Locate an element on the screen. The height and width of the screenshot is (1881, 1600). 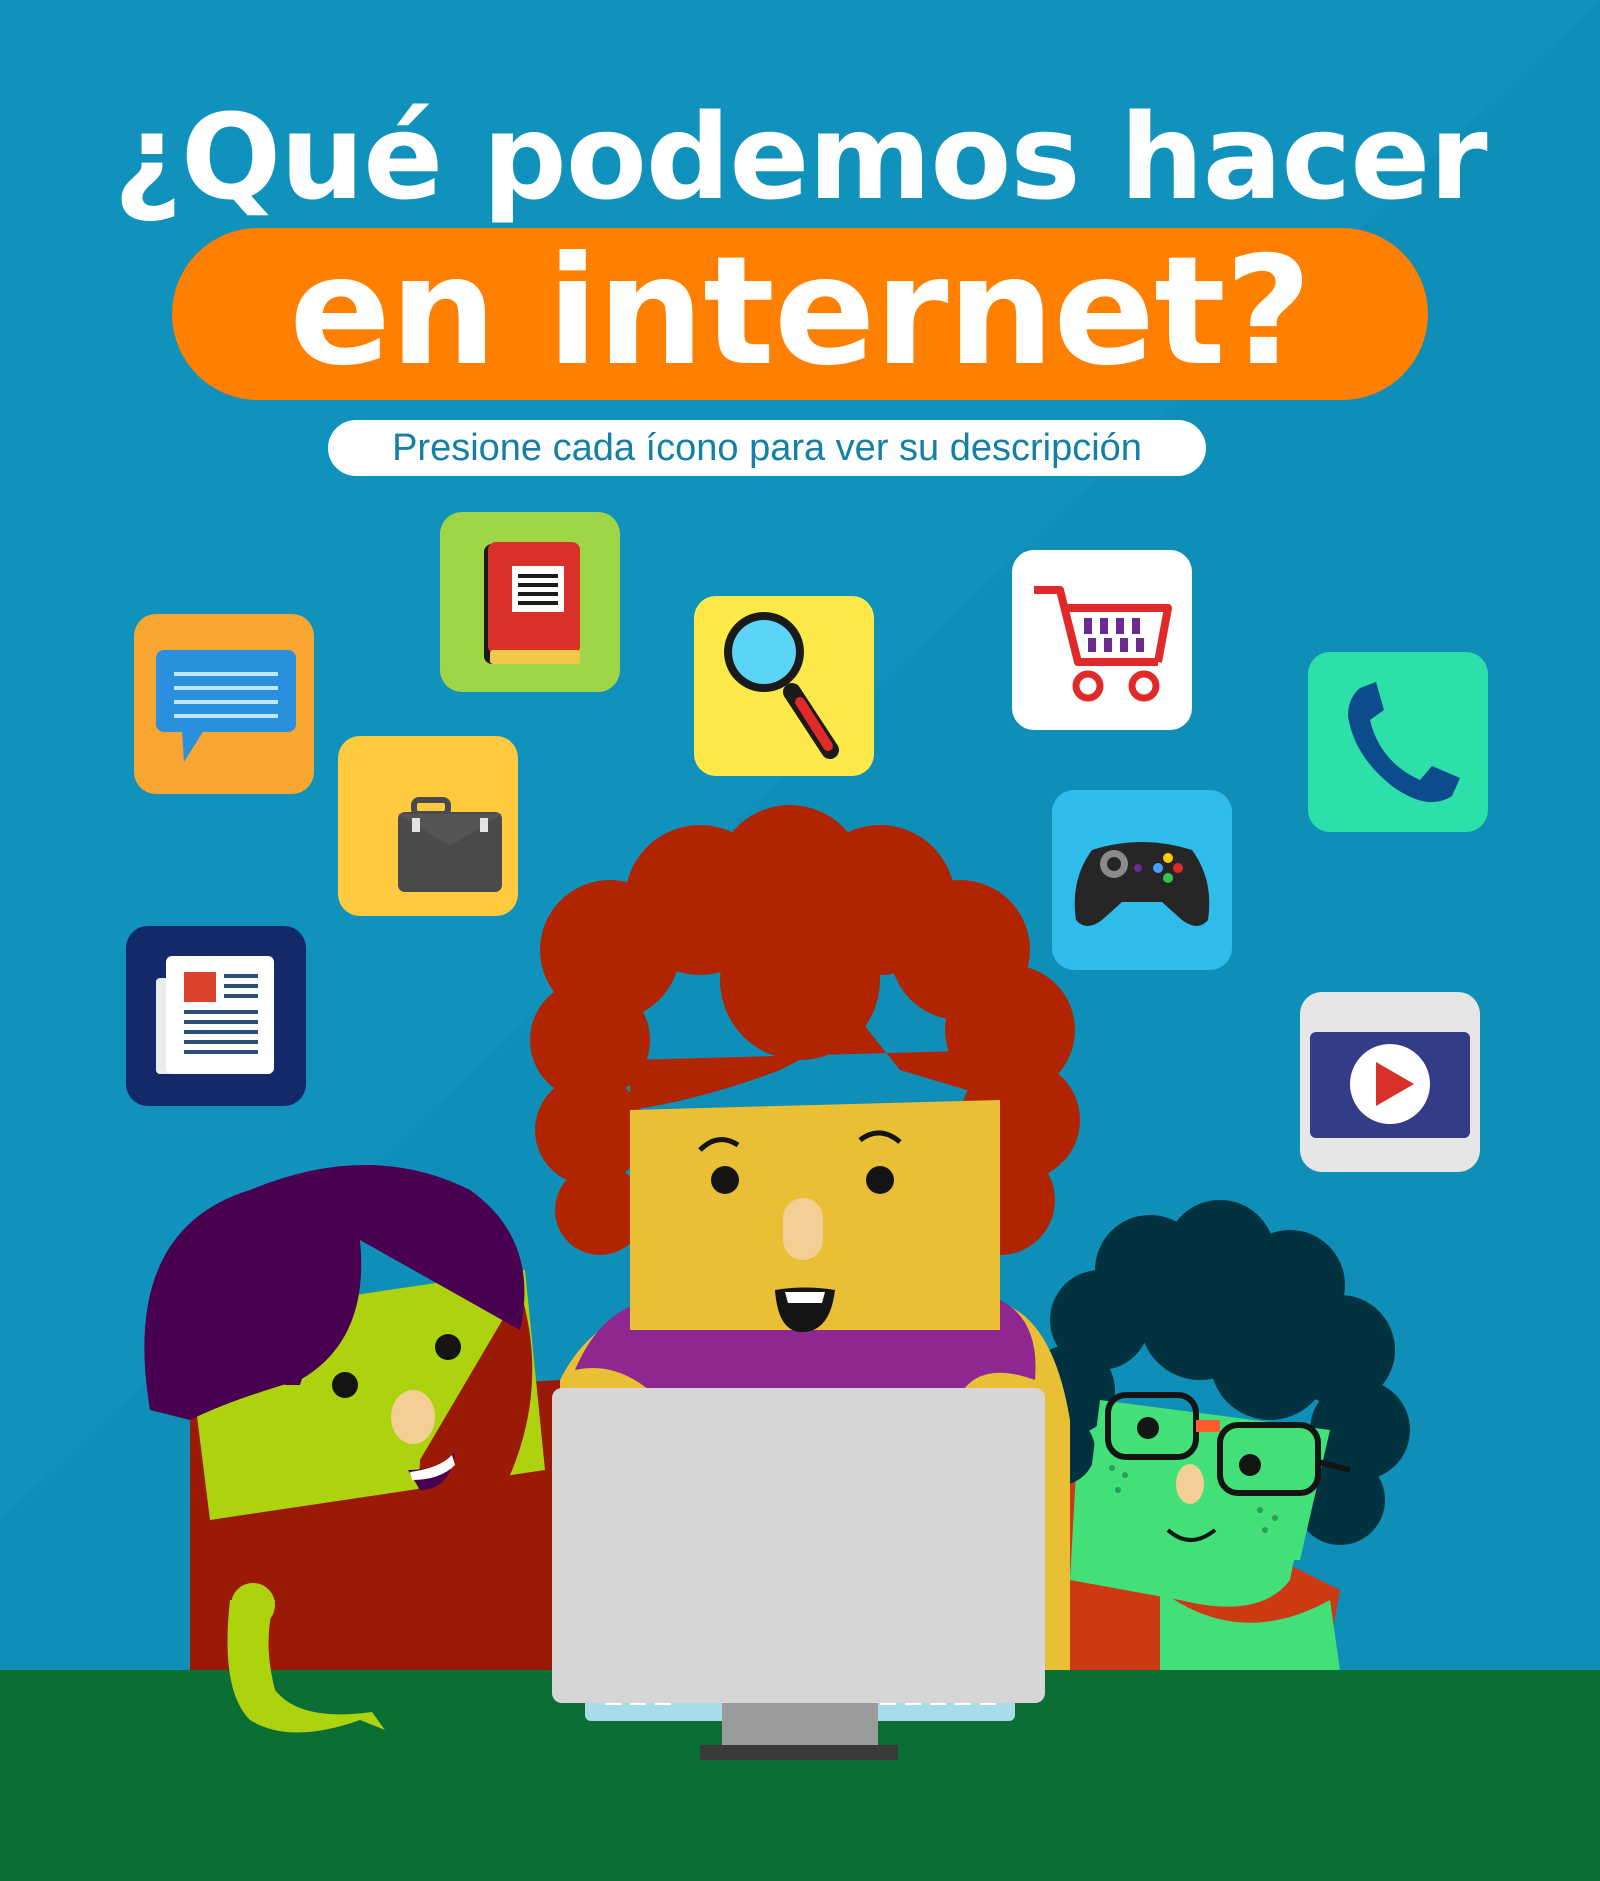
newspaper-icon-button is located at coordinates (216, 1016).